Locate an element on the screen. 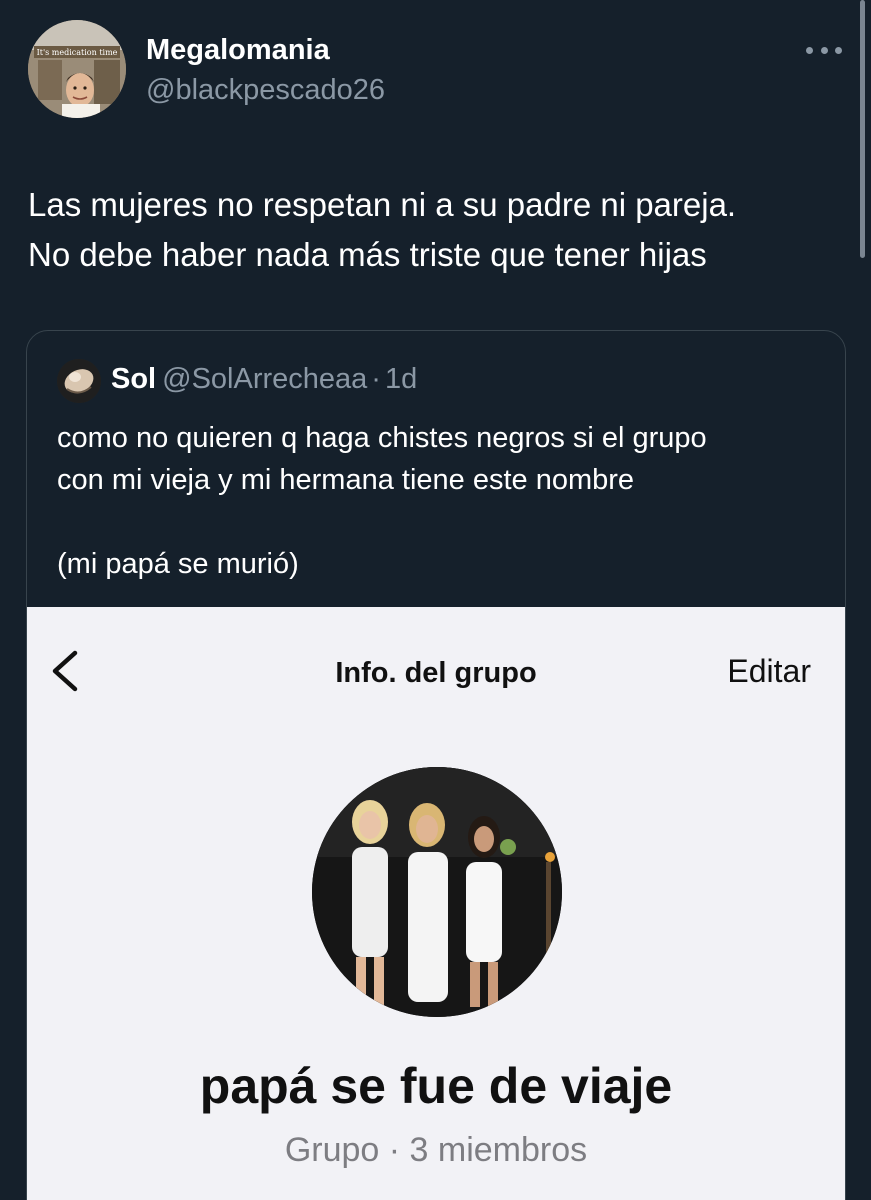  quote-author-avatar-image is located at coordinates (79, 381).